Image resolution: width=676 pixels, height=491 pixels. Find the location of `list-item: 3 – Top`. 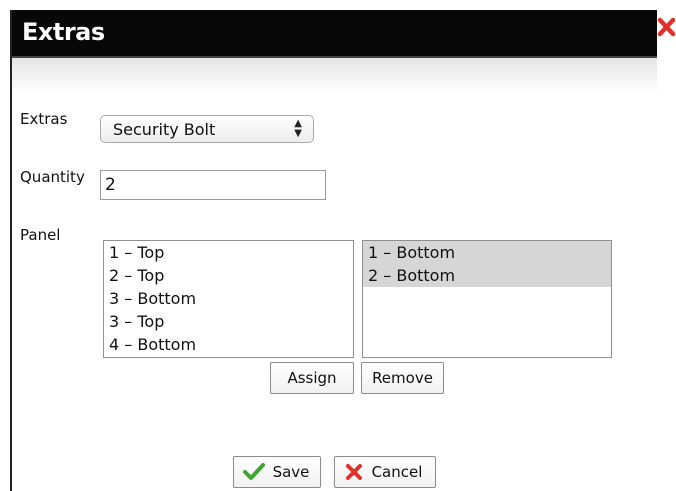

list-item: 3 – Top is located at coordinates (228, 321).